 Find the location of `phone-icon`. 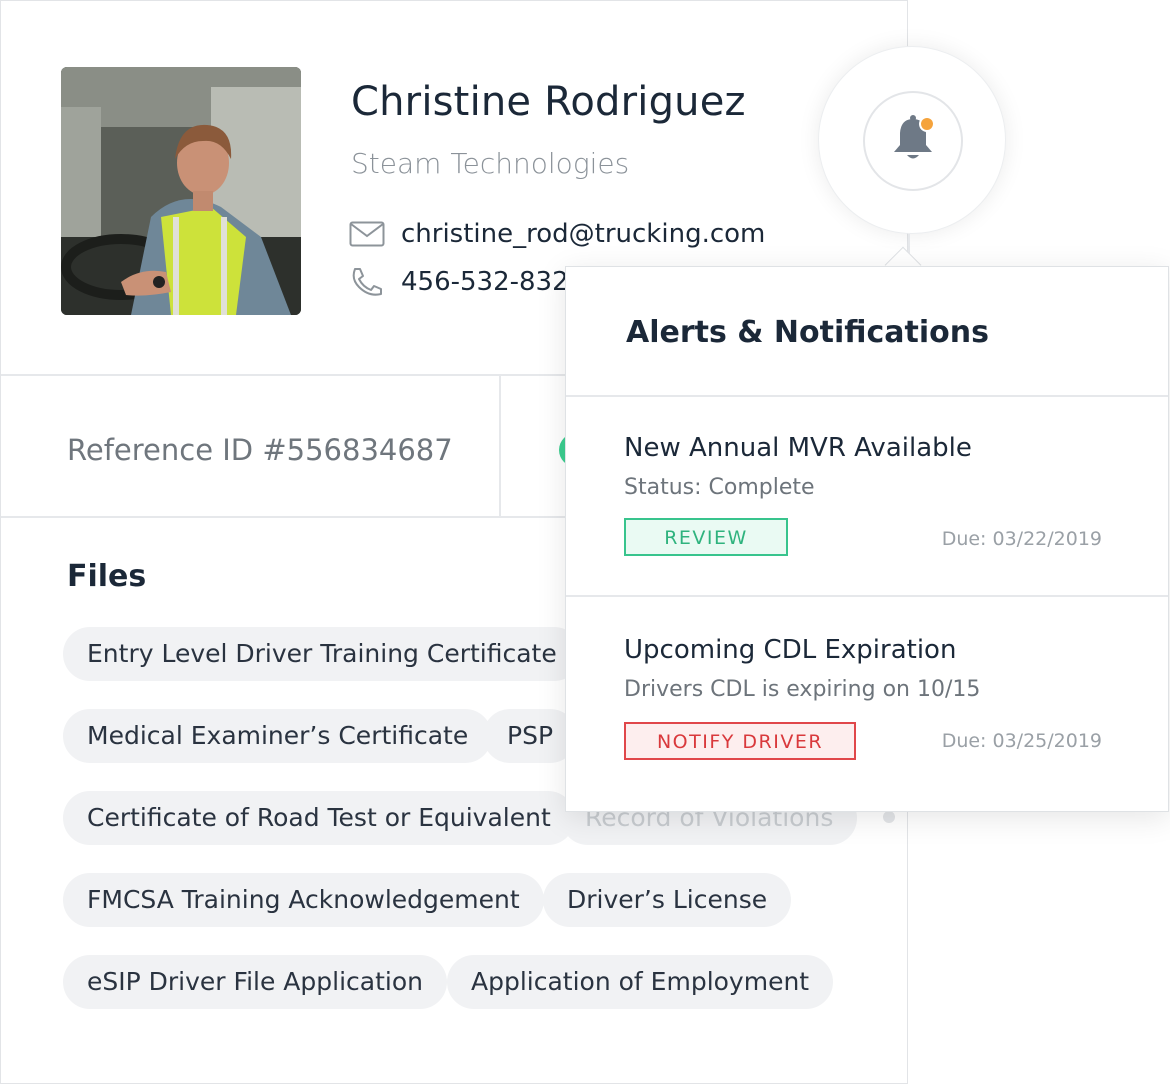

phone-icon is located at coordinates (367, 282).